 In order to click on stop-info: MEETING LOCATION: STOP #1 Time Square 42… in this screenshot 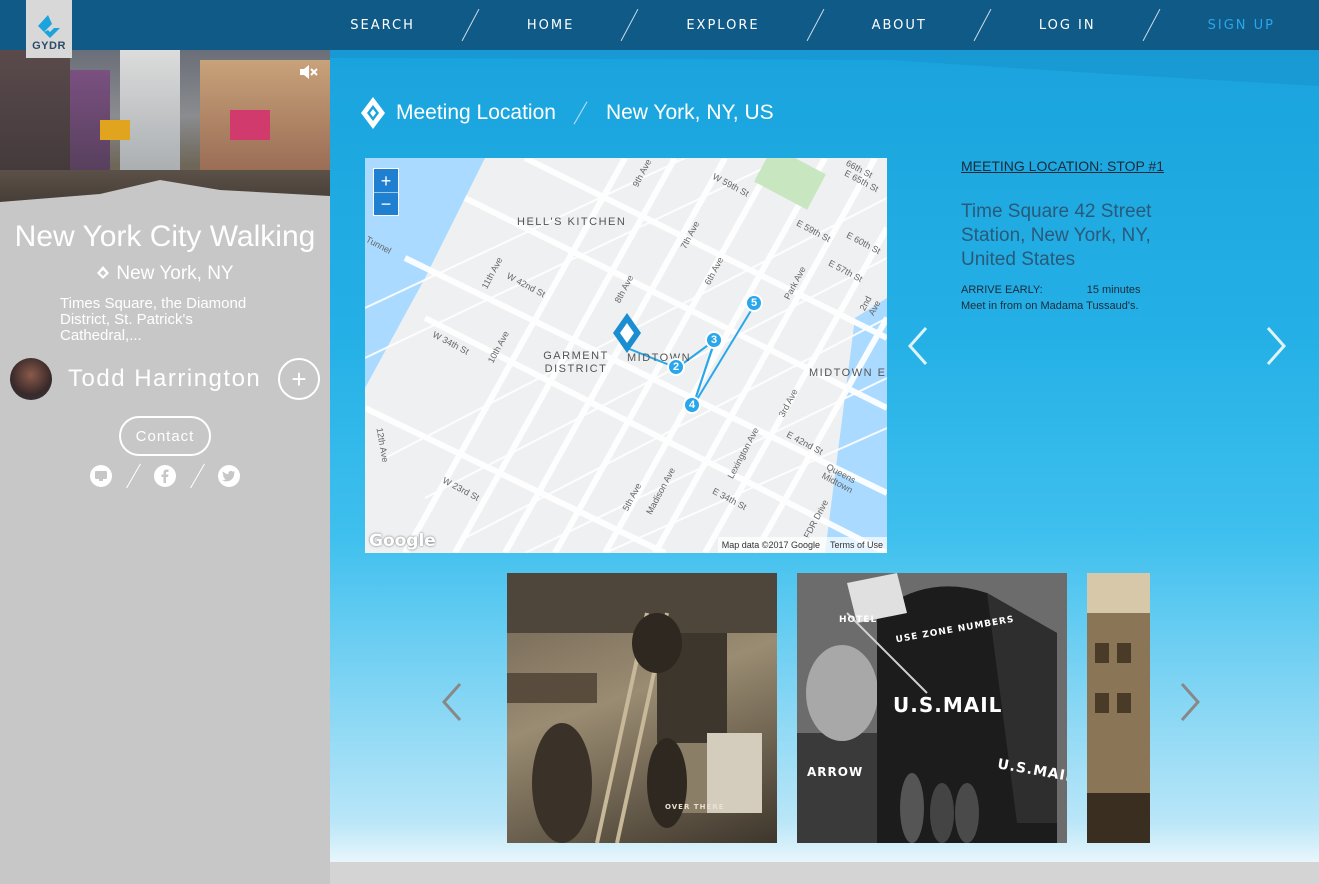, I will do `click(1076, 235)`.